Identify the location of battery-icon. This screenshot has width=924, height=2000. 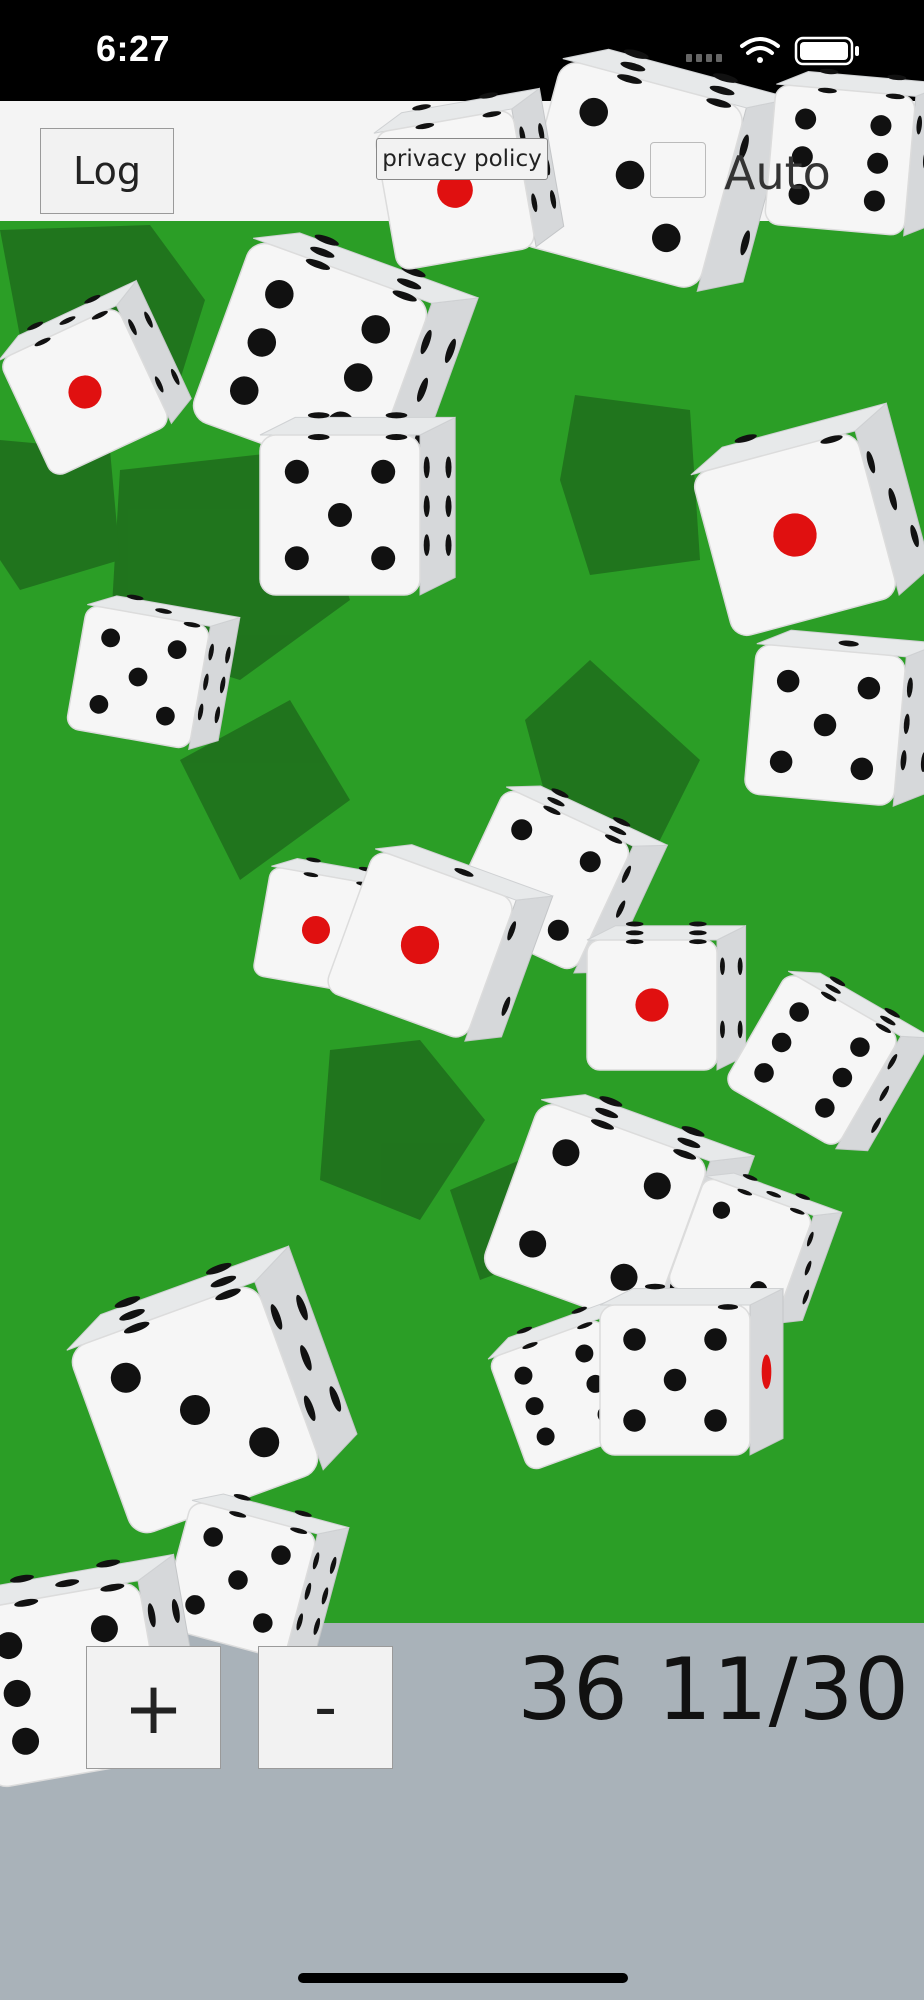
(826, 51).